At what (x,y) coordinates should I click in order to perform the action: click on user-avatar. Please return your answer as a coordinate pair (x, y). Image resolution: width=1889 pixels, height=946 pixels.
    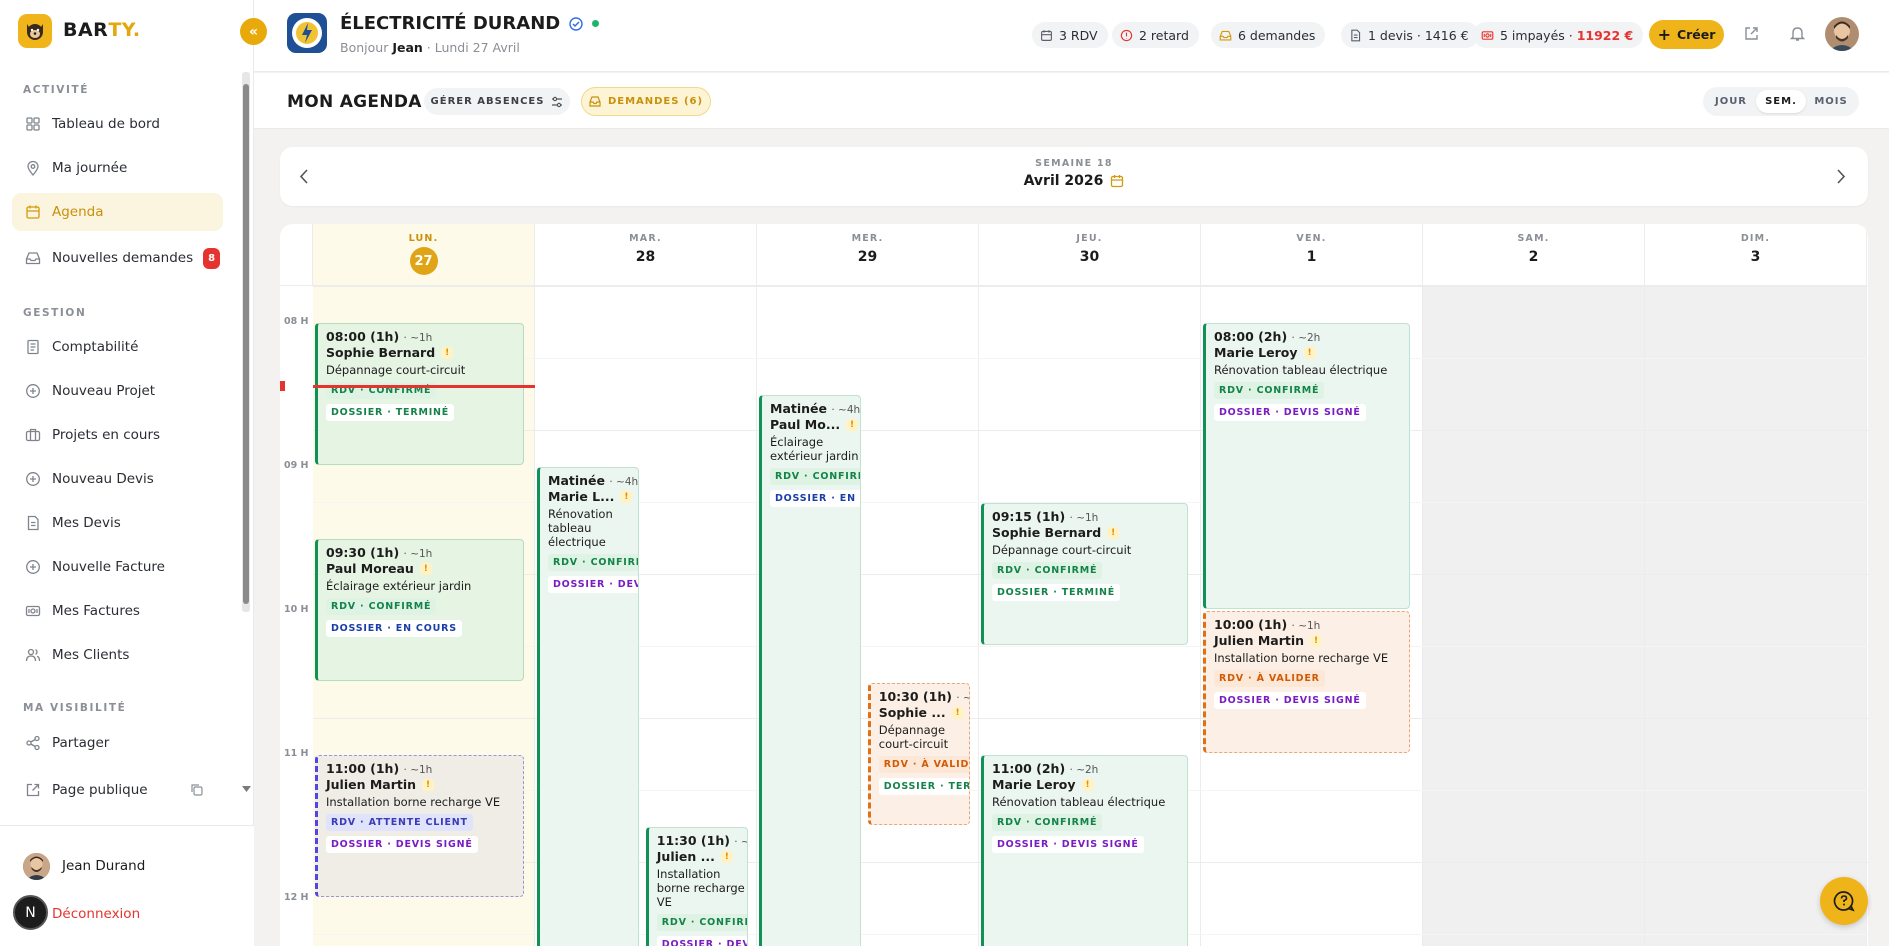
    Looking at the image, I should click on (36, 866).